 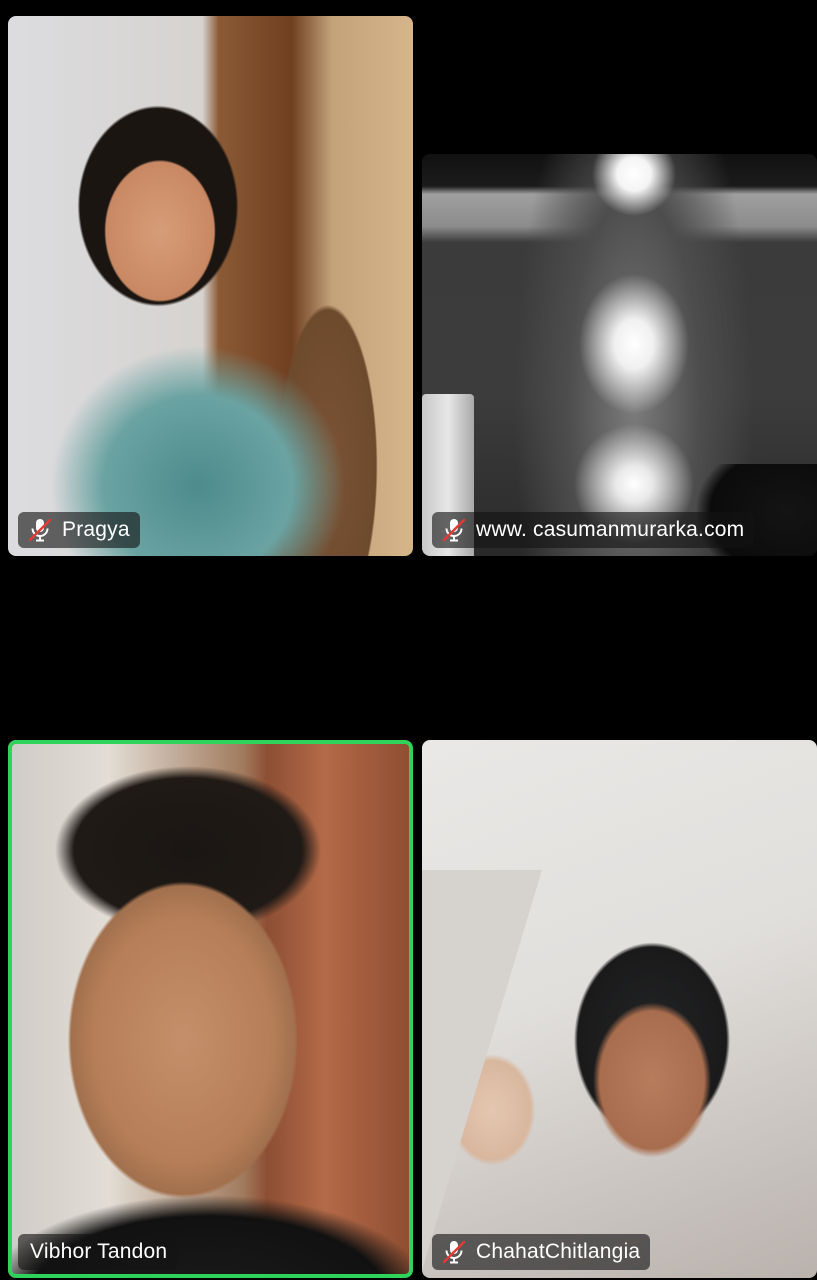 What do you see at coordinates (482, 1070) in the screenshot?
I see `video-background-object` at bounding box center [482, 1070].